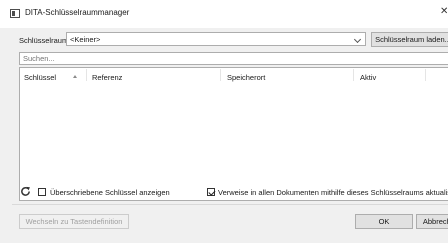 This screenshot has height=243, width=448. I want to click on show-overwritten-checkbox, so click(42, 192).